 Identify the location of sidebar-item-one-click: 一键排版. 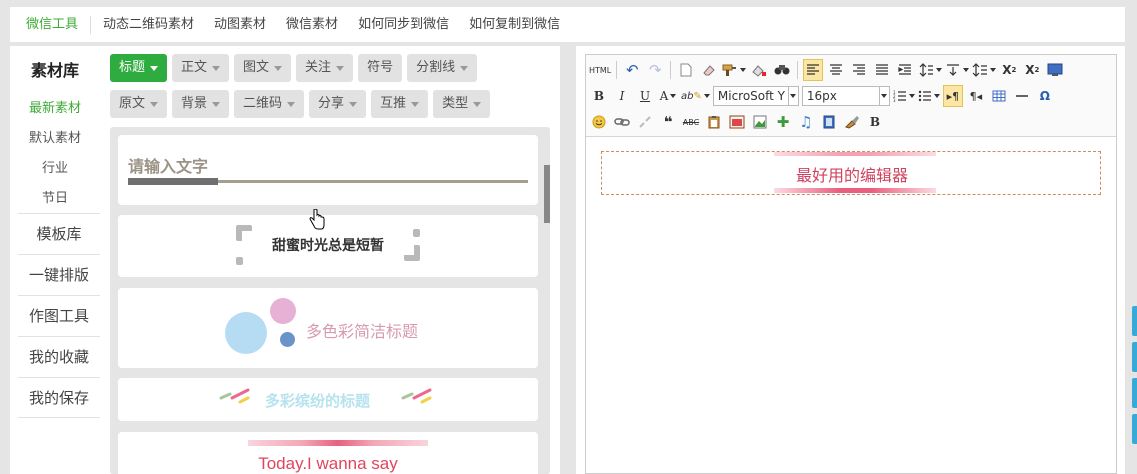
(59, 274).